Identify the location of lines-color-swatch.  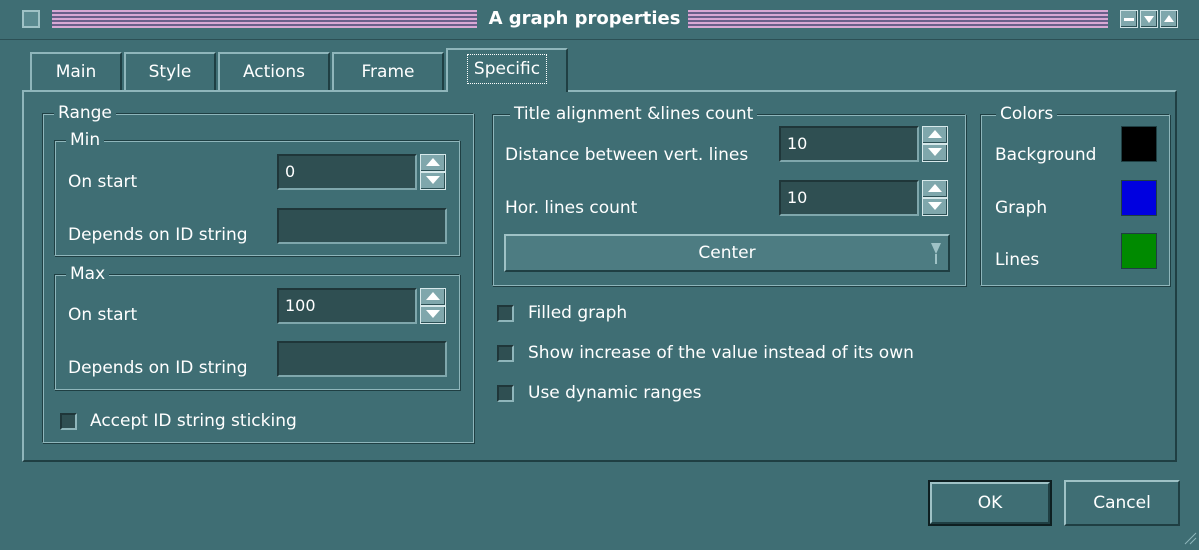
(1139, 251).